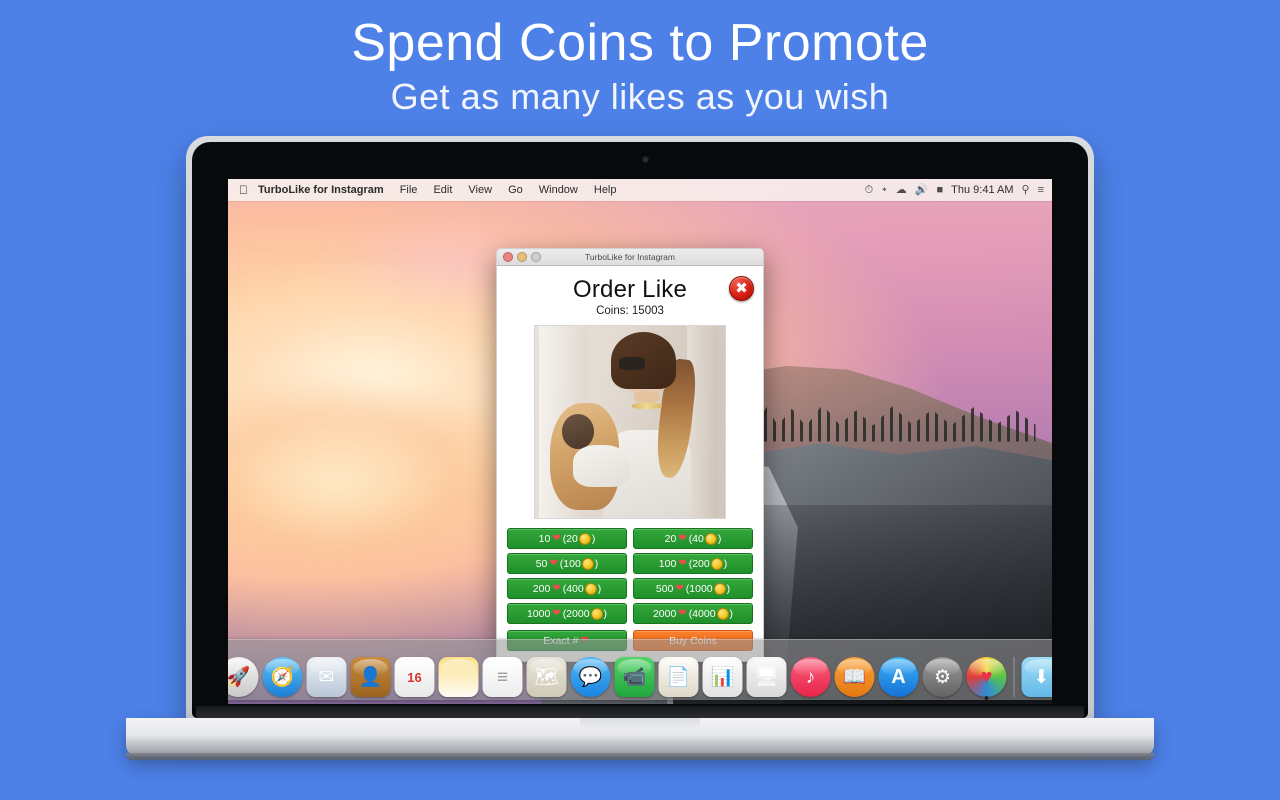  What do you see at coordinates (541, 563) in the screenshot?
I see `order-likes-50: 50` at bounding box center [541, 563].